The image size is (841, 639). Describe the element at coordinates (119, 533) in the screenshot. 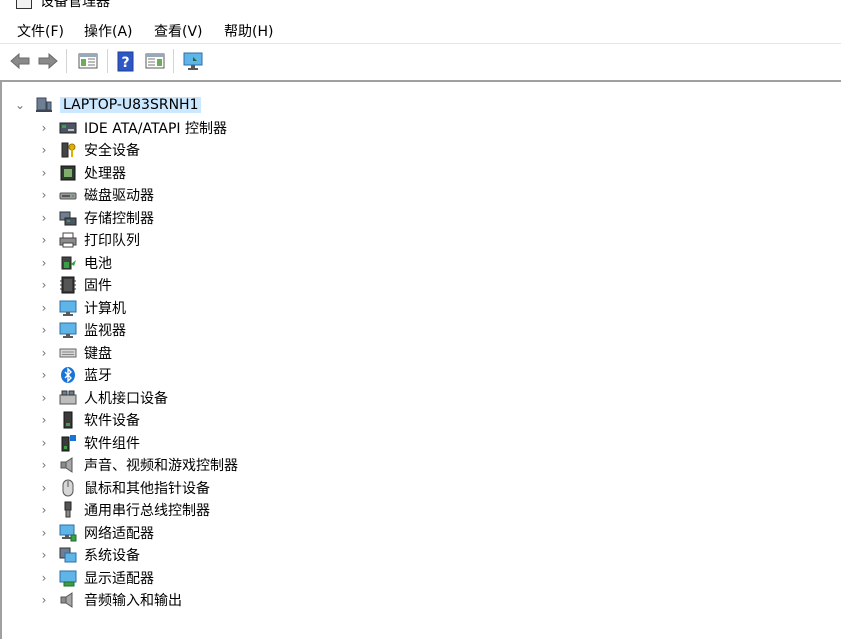

I see `tree-item-label: 网络适配器` at that location.